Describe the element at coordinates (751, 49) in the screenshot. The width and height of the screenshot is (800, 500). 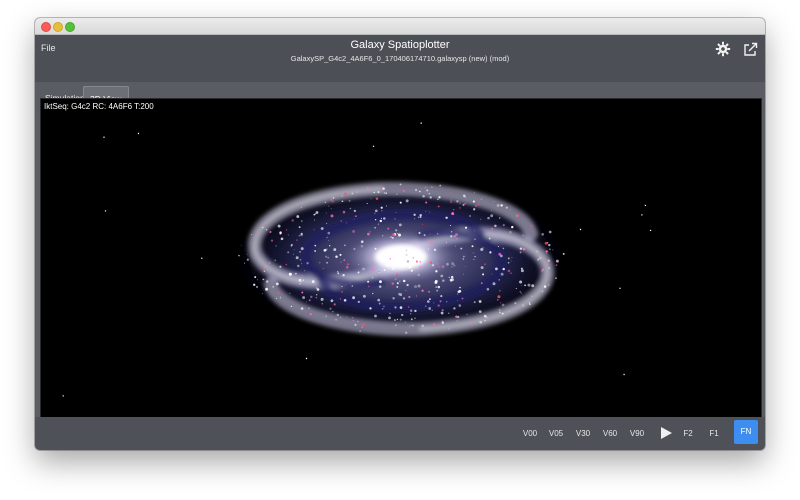
I see `share-icon` at that location.